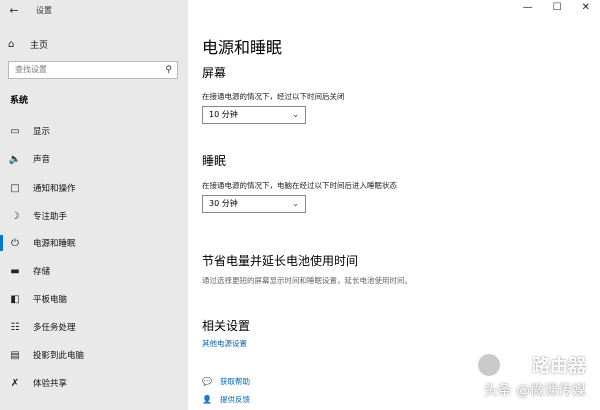  Describe the element at coordinates (15, 131) in the screenshot. I see `monitor-icon: ▭` at that location.